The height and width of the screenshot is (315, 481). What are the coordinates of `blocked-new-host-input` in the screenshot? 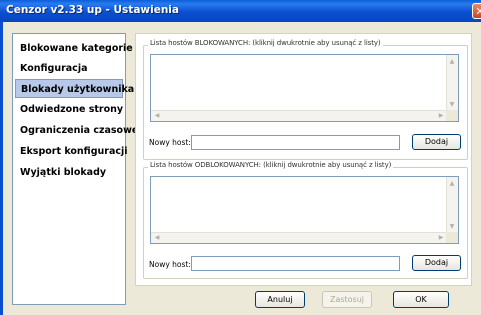 It's located at (295, 142).